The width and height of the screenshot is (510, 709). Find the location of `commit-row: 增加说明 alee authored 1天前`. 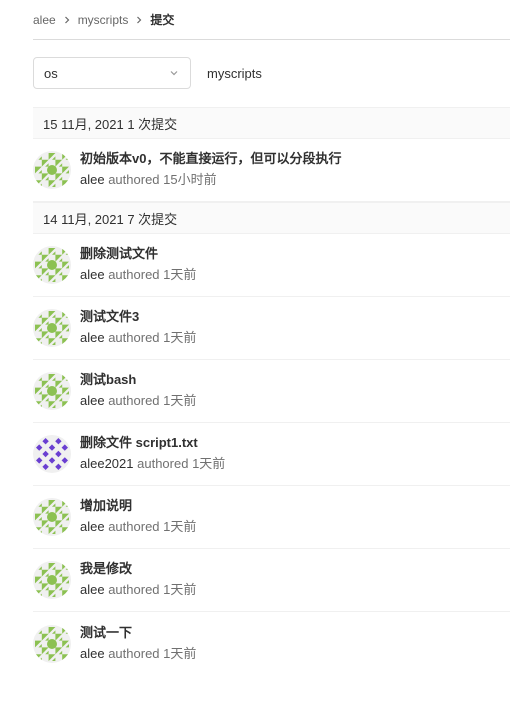

commit-row: 增加说明 alee authored 1天前 is located at coordinates (271, 517).